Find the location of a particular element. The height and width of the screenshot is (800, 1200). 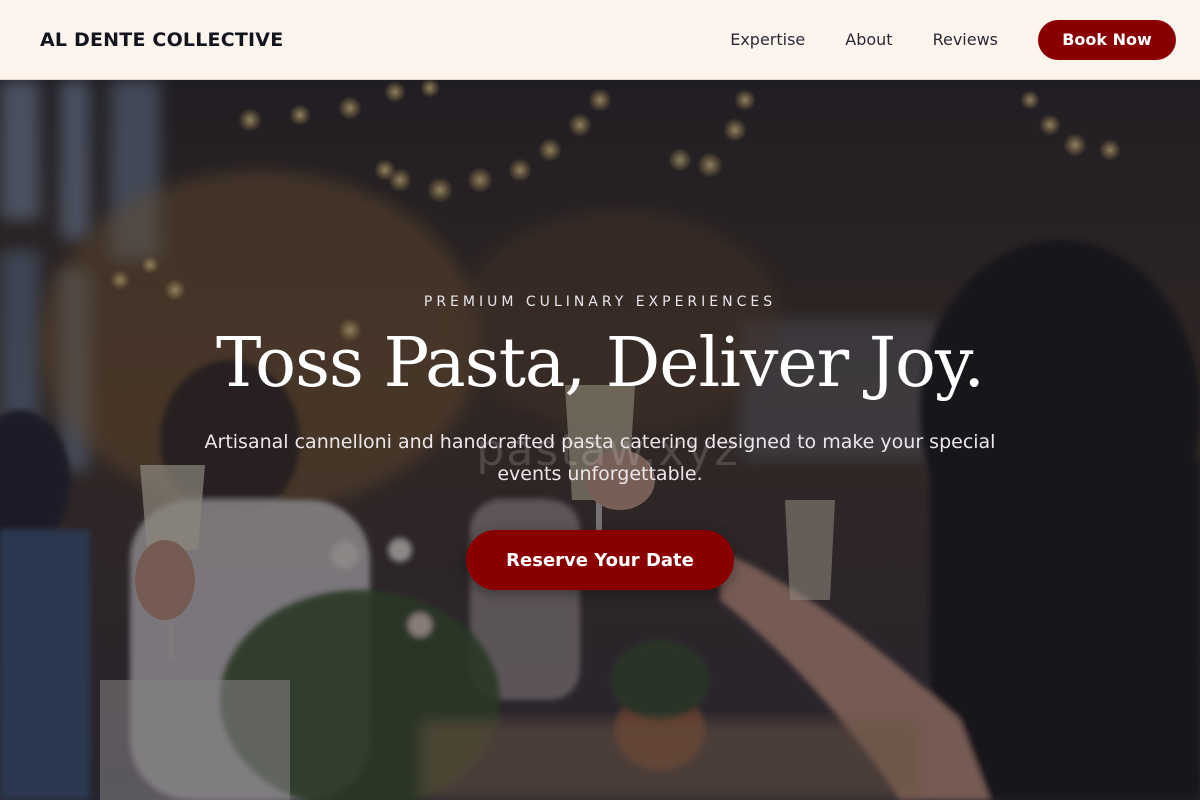

hero-eyebrow: PREMIUM CULINARY EXPERIENCES is located at coordinates (600, 302).